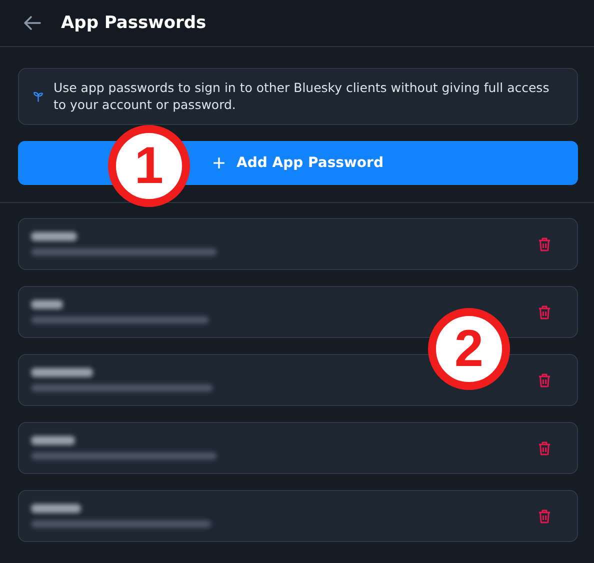  Describe the element at coordinates (133, 23) in the screenshot. I see `page-title: App Passwords` at that location.